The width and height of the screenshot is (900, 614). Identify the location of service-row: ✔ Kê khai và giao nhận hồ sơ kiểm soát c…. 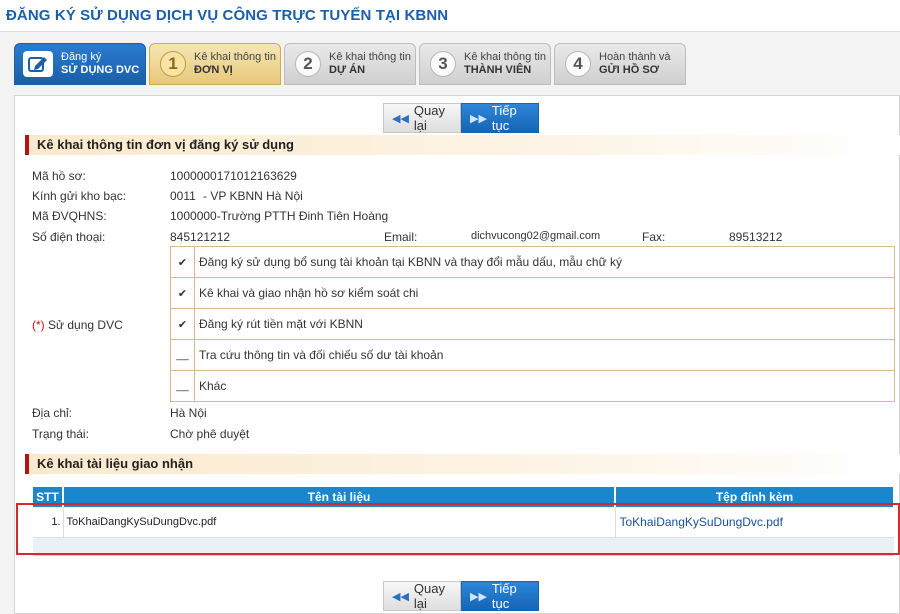
(532, 293).